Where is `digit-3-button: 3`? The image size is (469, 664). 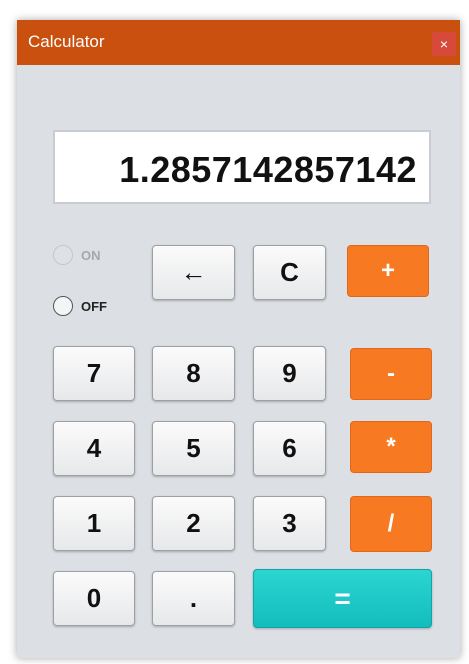 digit-3-button: 3 is located at coordinates (289, 523).